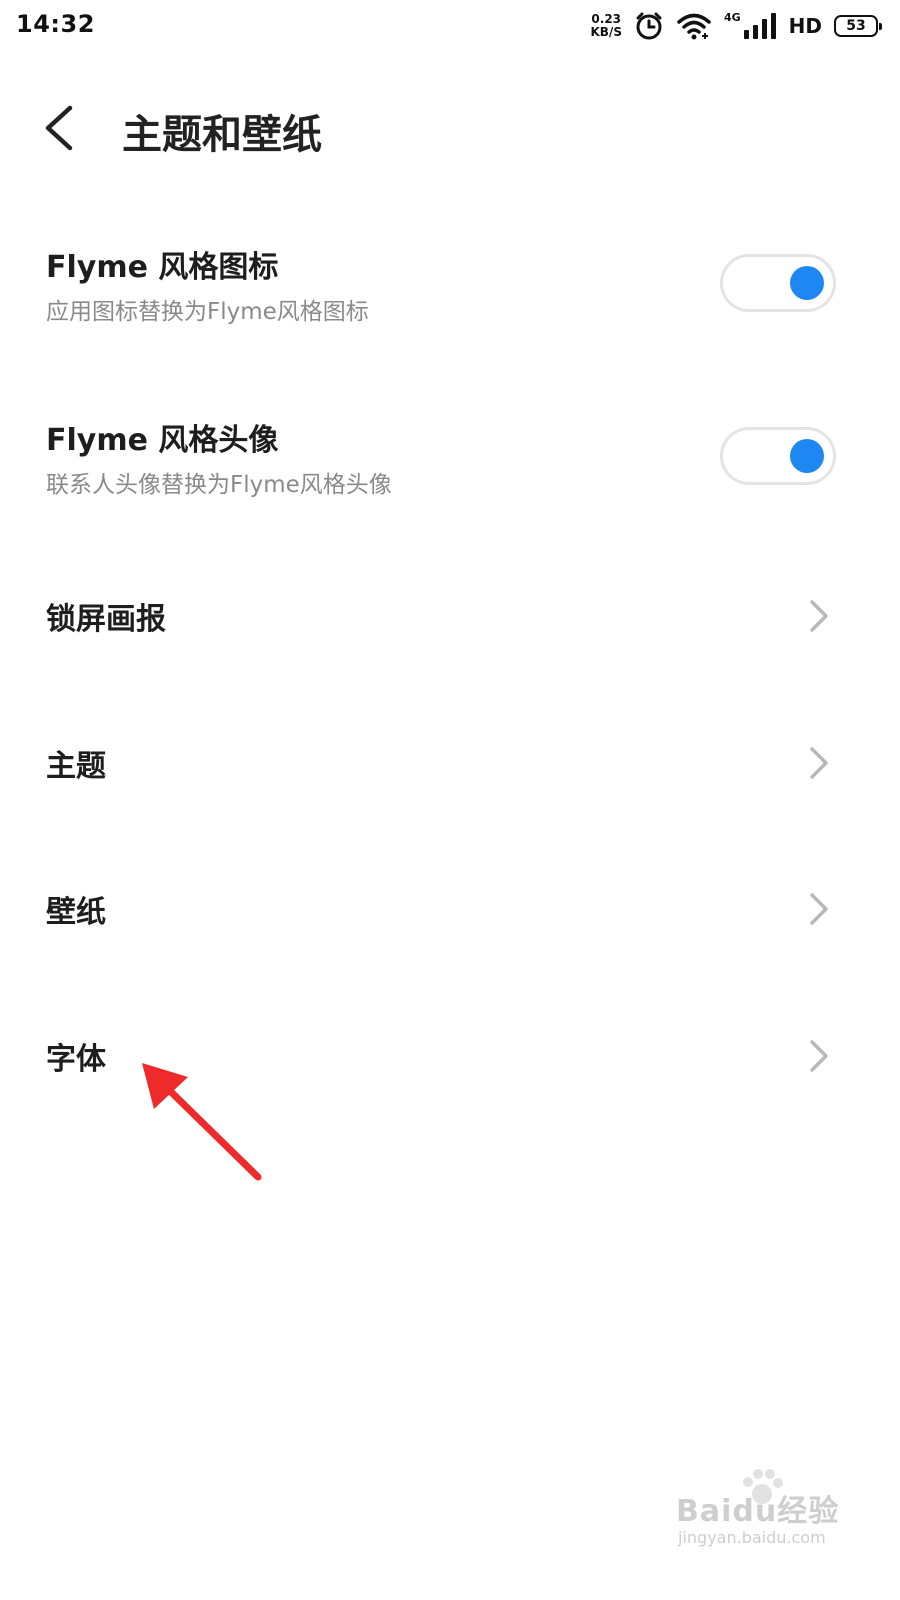 The height and width of the screenshot is (1600, 900). Describe the element at coordinates (450, 908) in the screenshot. I see `setting-row-wallpaper: 壁纸` at that location.